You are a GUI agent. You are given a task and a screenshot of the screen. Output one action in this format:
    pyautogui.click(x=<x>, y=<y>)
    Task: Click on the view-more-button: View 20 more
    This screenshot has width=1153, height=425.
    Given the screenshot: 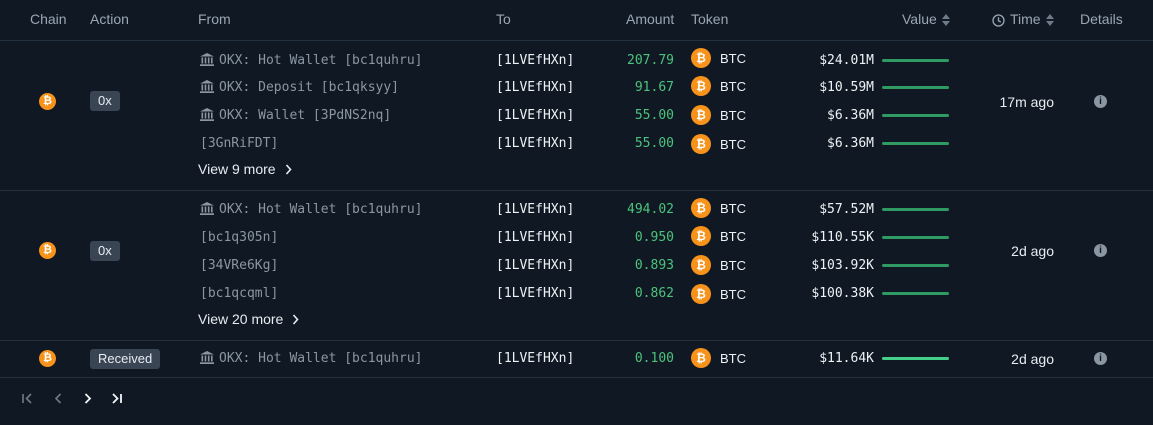 What is the action you would take?
    pyautogui.click(x=248, y=319)
    